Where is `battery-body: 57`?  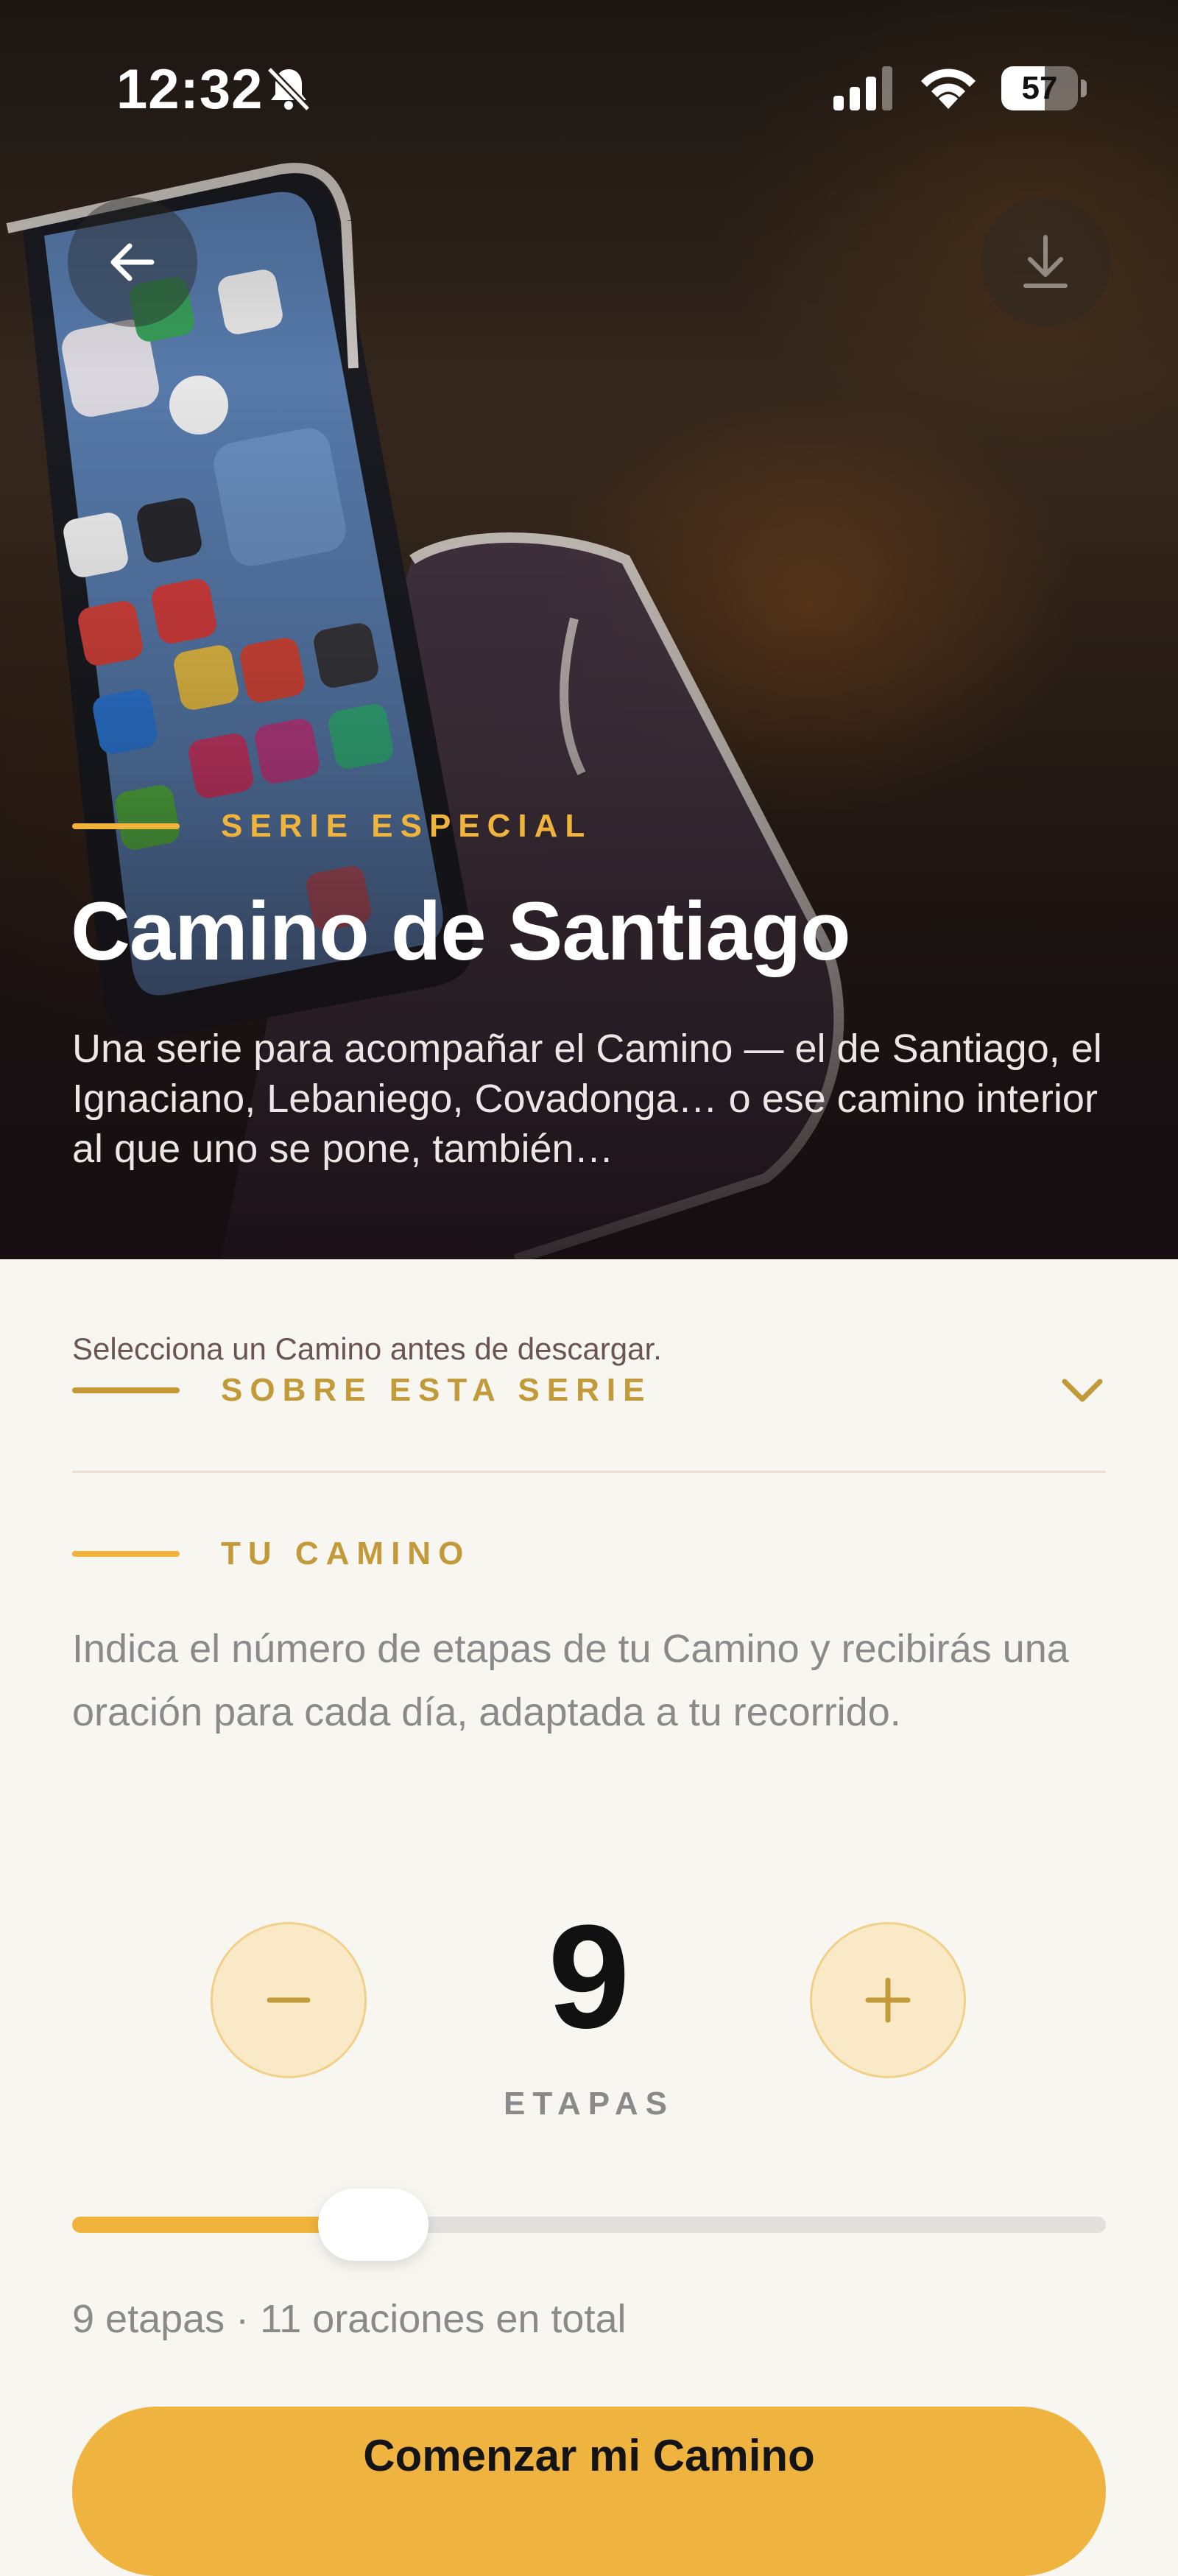
battery-body: 57 is located at coordinates (1039, 88).